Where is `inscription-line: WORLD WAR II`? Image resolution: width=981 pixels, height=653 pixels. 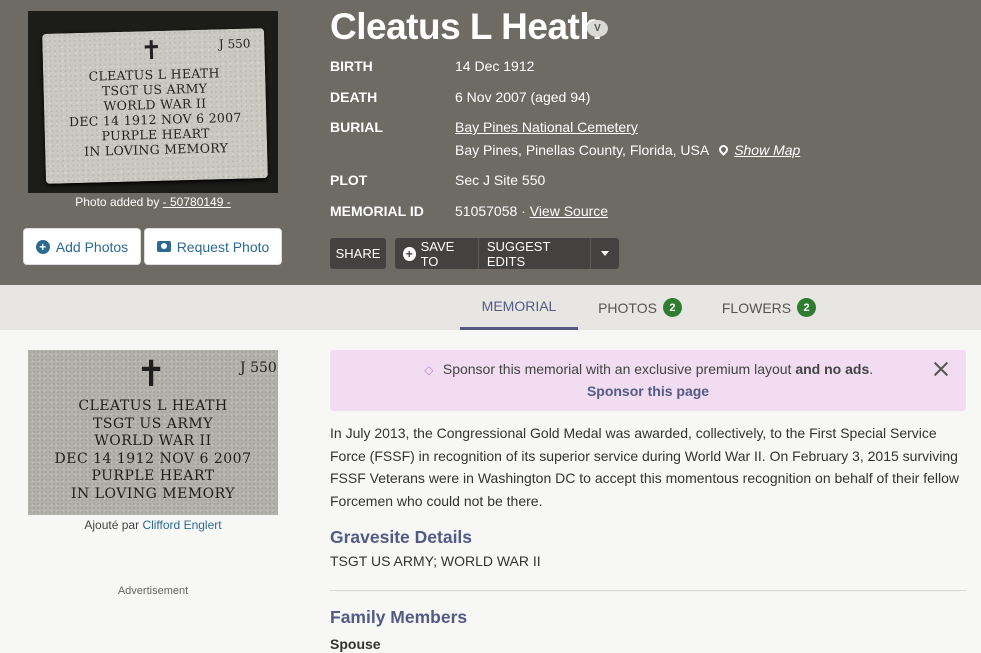
inscription-line: WORLD WAR II is located at coordinates (153, 441).